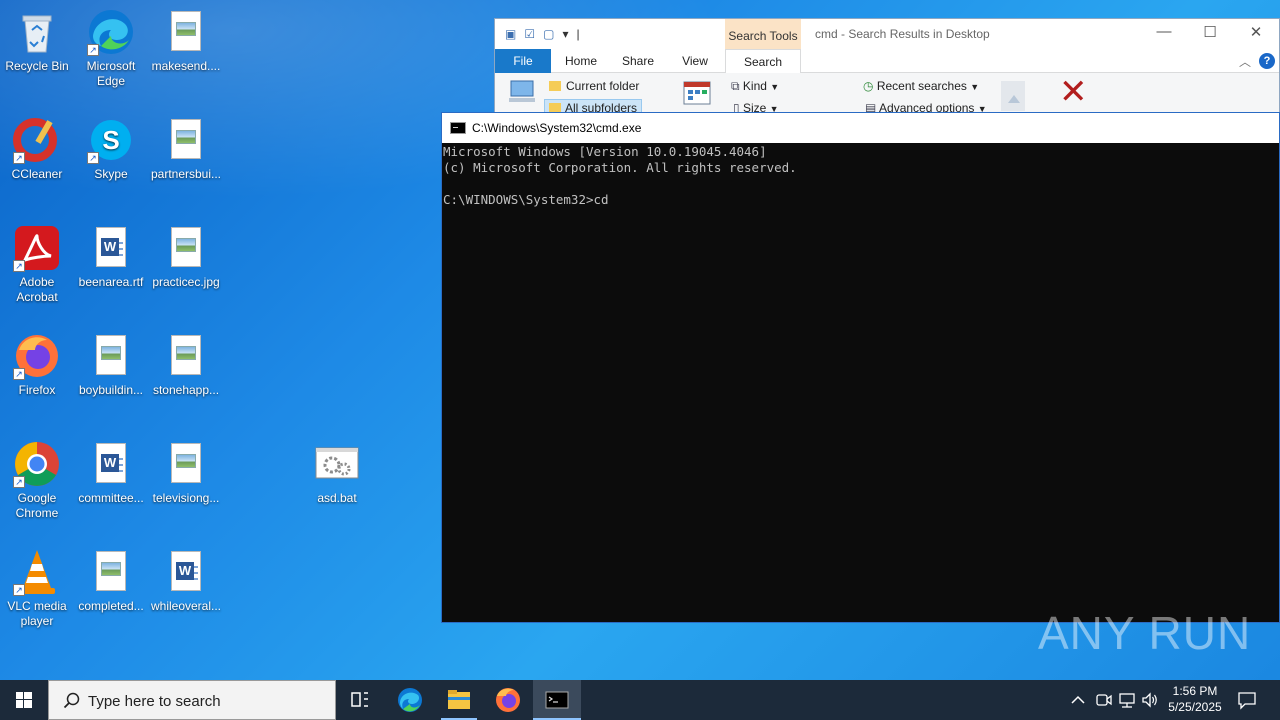  I want to click on taskbar-firefox, so click(508, 700).